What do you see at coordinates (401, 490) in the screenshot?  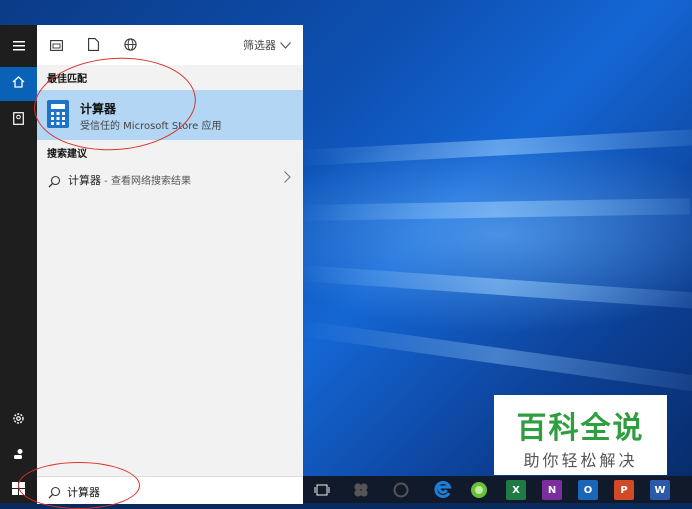 I see `edge-legacy-icon` at bounding box center [401, 490].